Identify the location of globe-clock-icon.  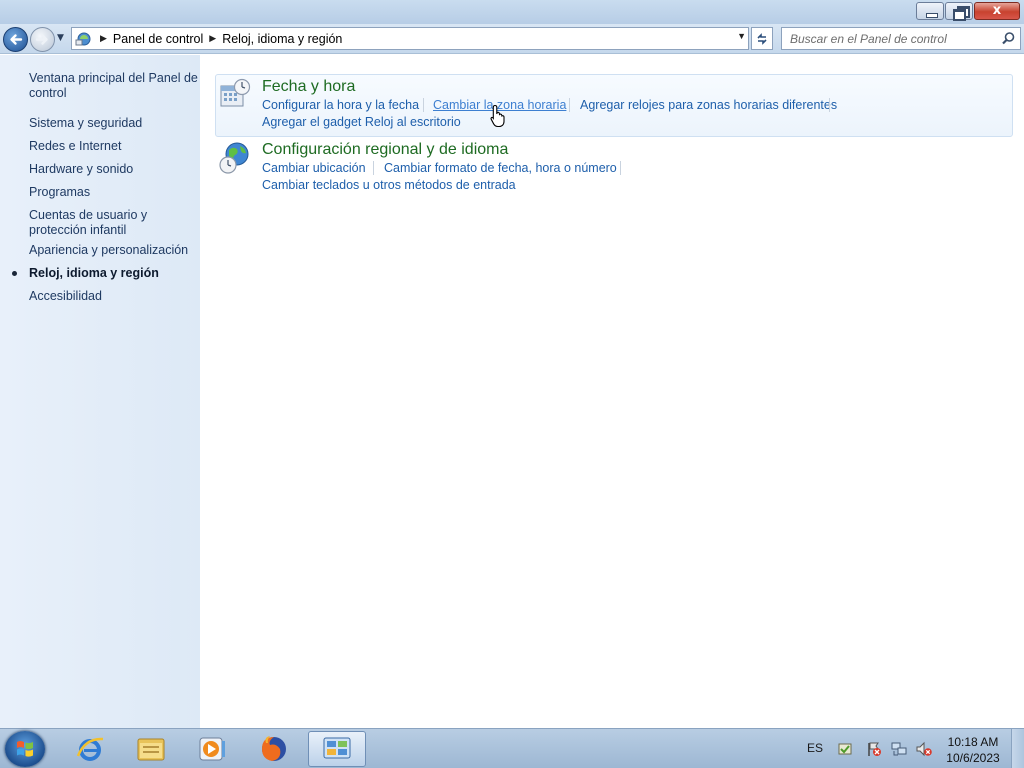
(235, 159).